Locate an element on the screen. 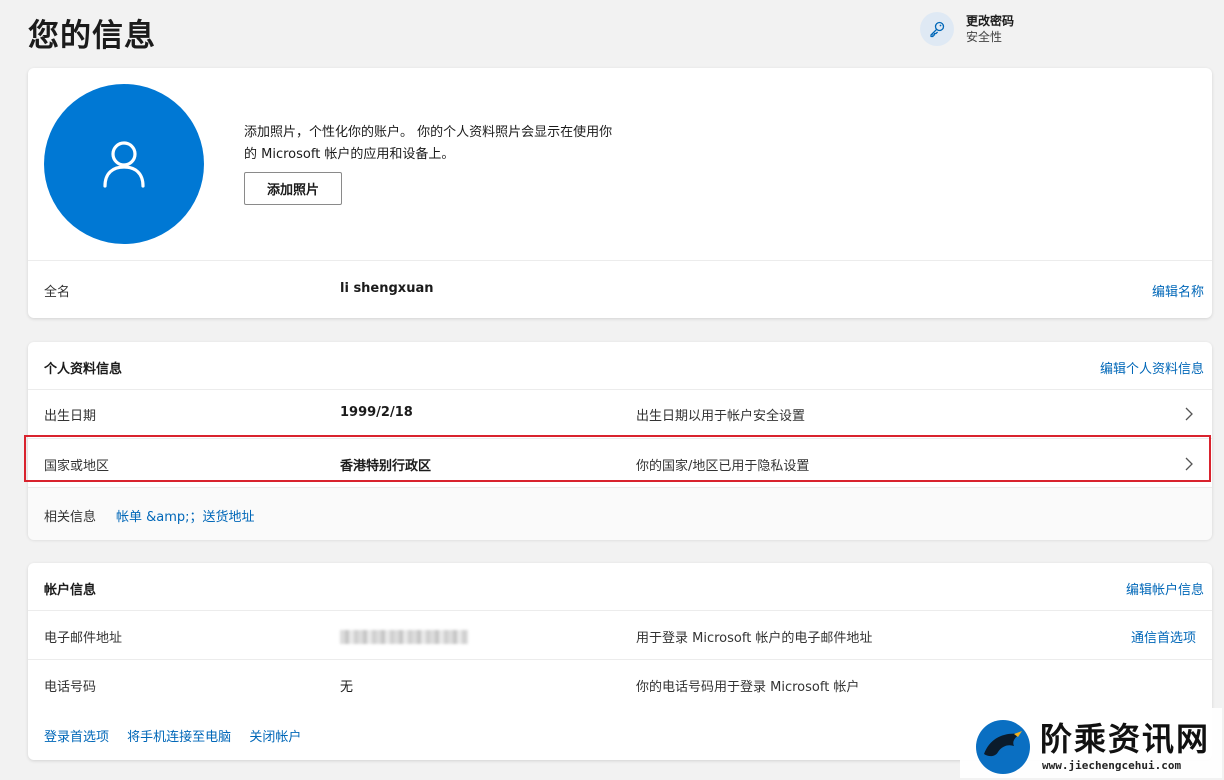 Image resolution: width=1224 pixels, height=780 pixels. account-info-header: 帐户信息 is located at coordinates (70, 590).